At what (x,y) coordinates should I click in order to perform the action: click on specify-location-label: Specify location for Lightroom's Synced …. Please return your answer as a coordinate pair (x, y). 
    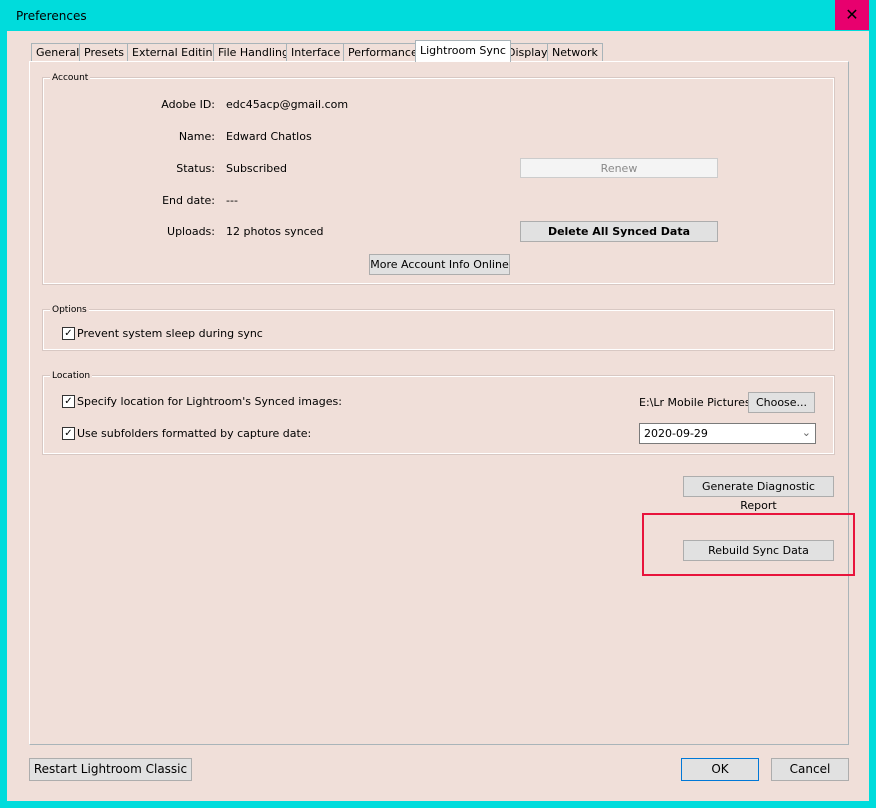
    Looking at the image, I should click on (209, 401).